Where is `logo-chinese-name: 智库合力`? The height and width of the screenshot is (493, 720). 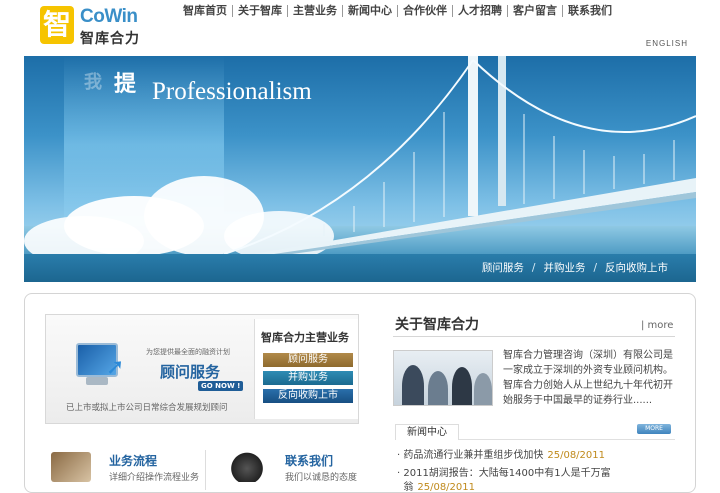 logo-chinese-name: 智库合力 is located at coordinates (110, 39).